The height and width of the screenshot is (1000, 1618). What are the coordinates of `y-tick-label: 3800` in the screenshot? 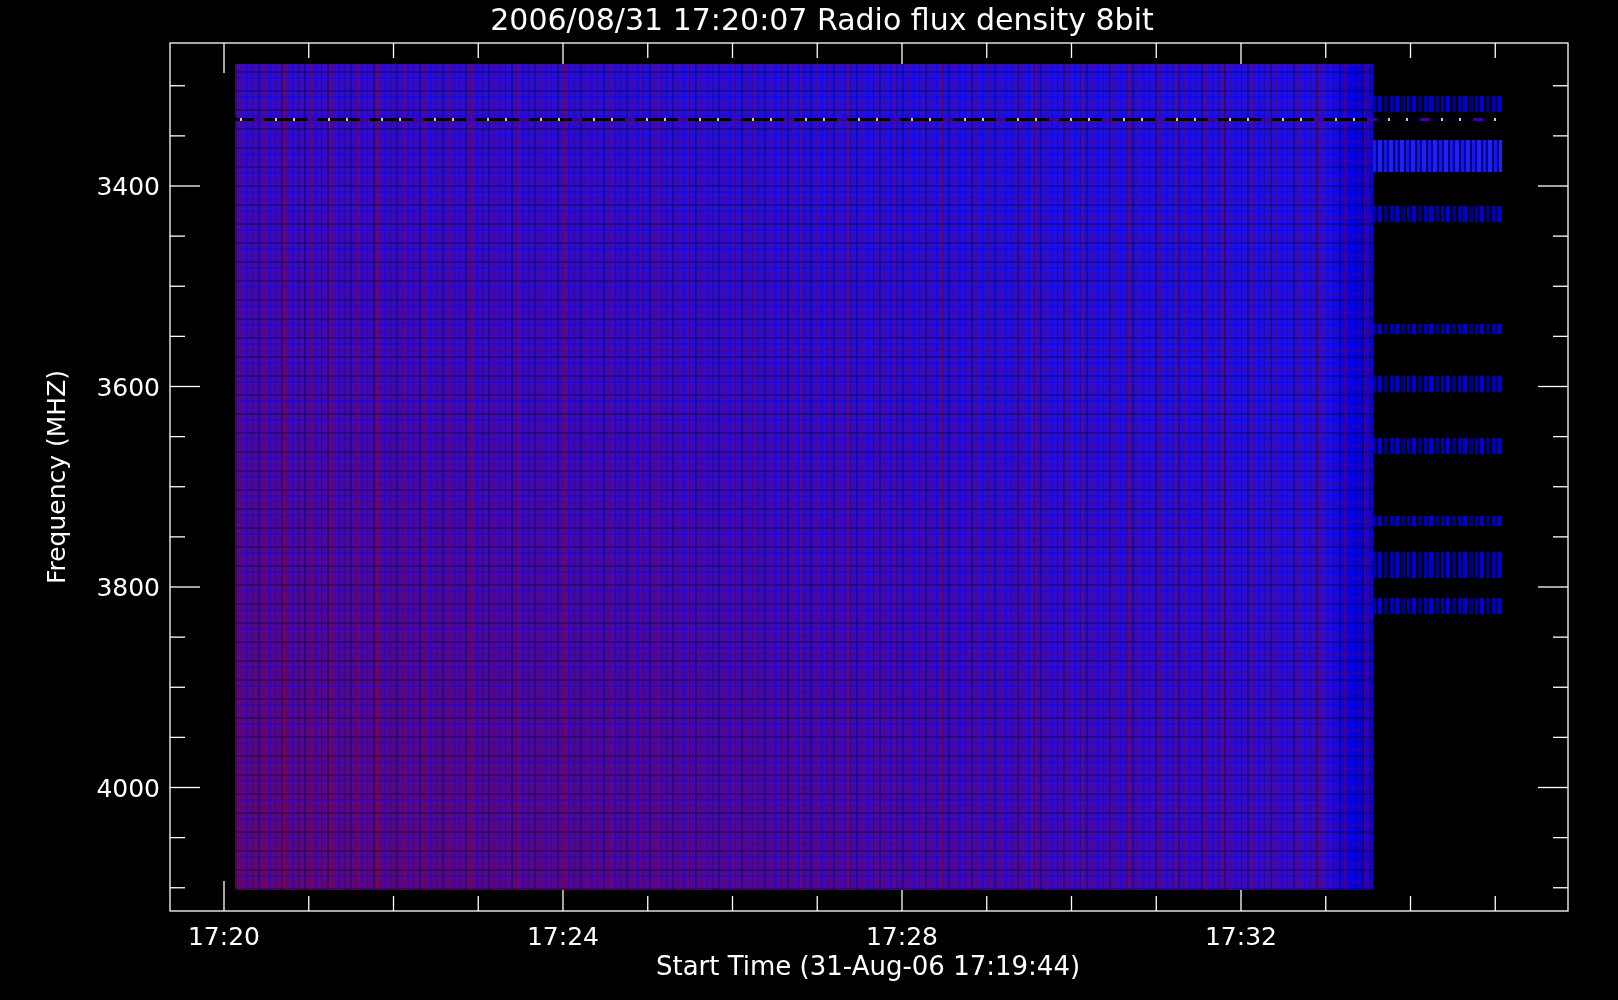 It's located at (128, 587).